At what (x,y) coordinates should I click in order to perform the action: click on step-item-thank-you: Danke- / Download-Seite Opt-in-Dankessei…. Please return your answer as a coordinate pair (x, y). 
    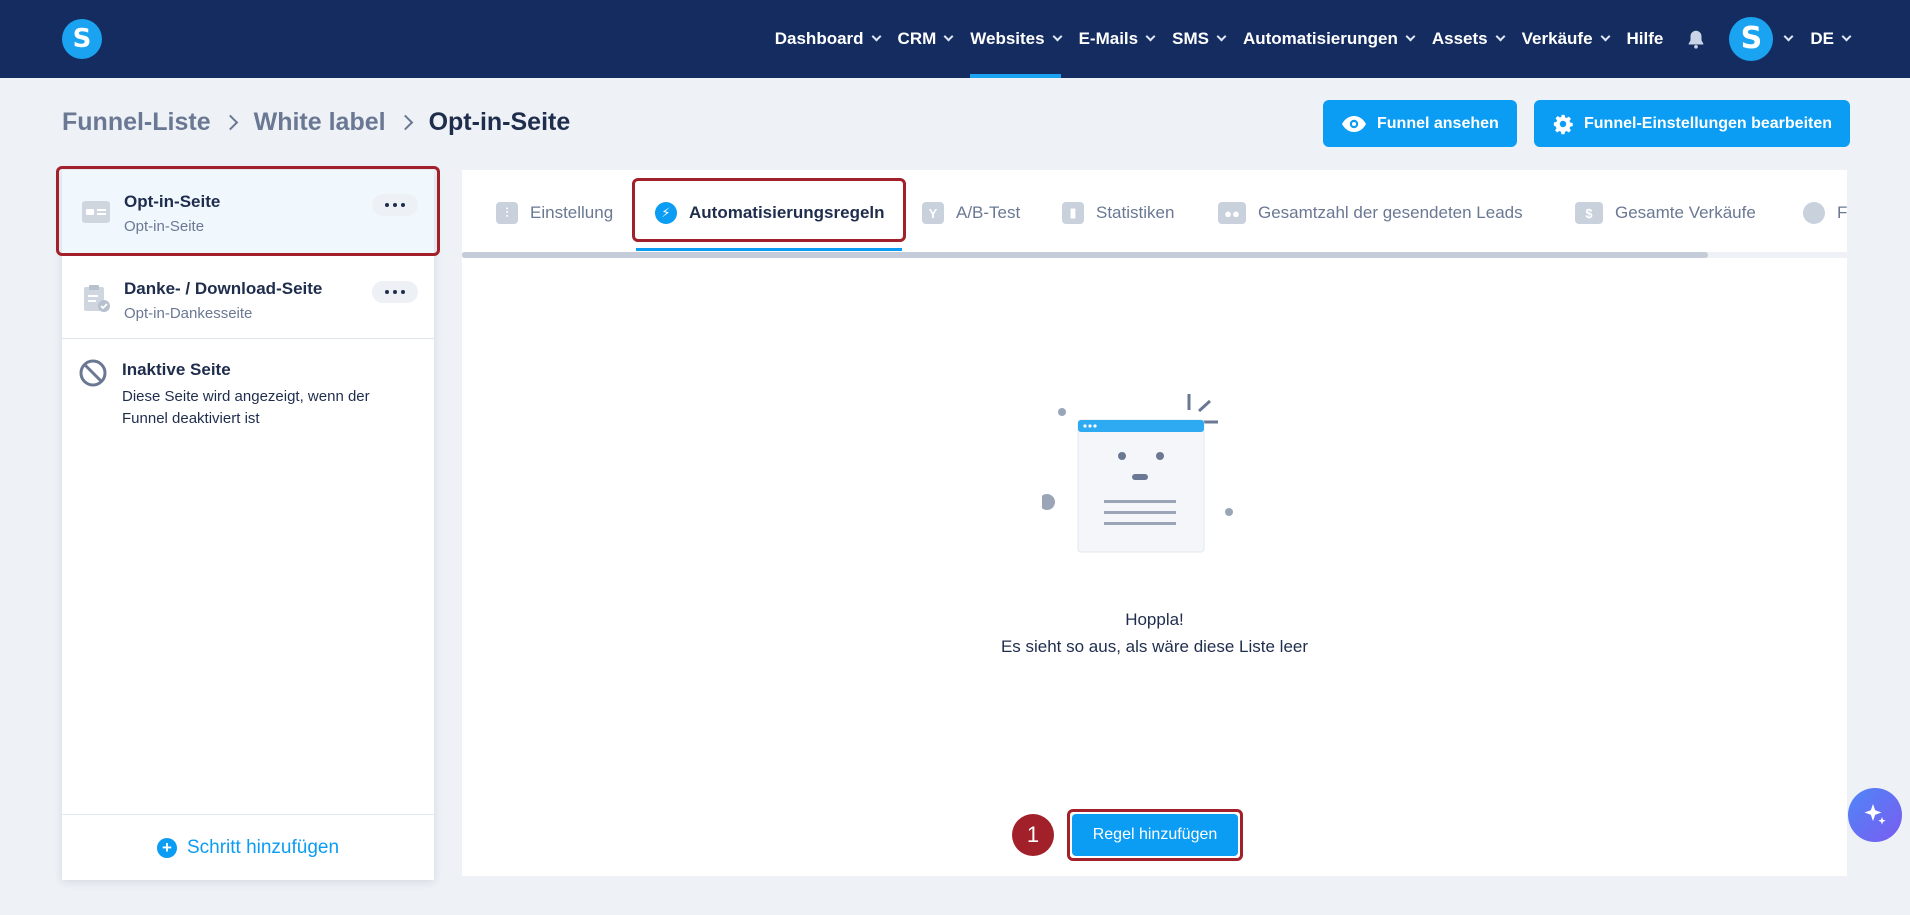
    Looking at the image, I should click on (248, 298).